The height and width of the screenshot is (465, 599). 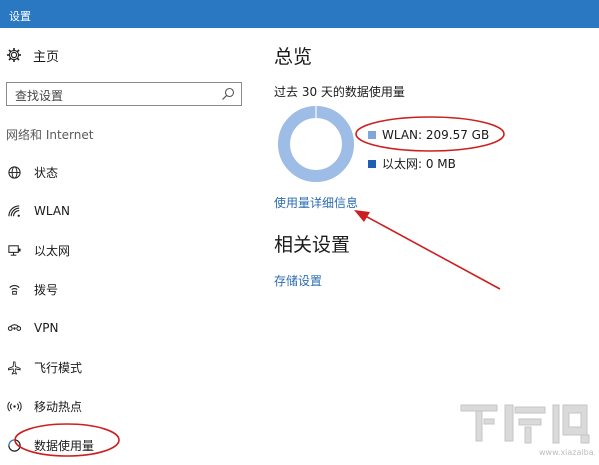 I want to click on related-settings-heading: 相关设置, so click(x=312, y=245).